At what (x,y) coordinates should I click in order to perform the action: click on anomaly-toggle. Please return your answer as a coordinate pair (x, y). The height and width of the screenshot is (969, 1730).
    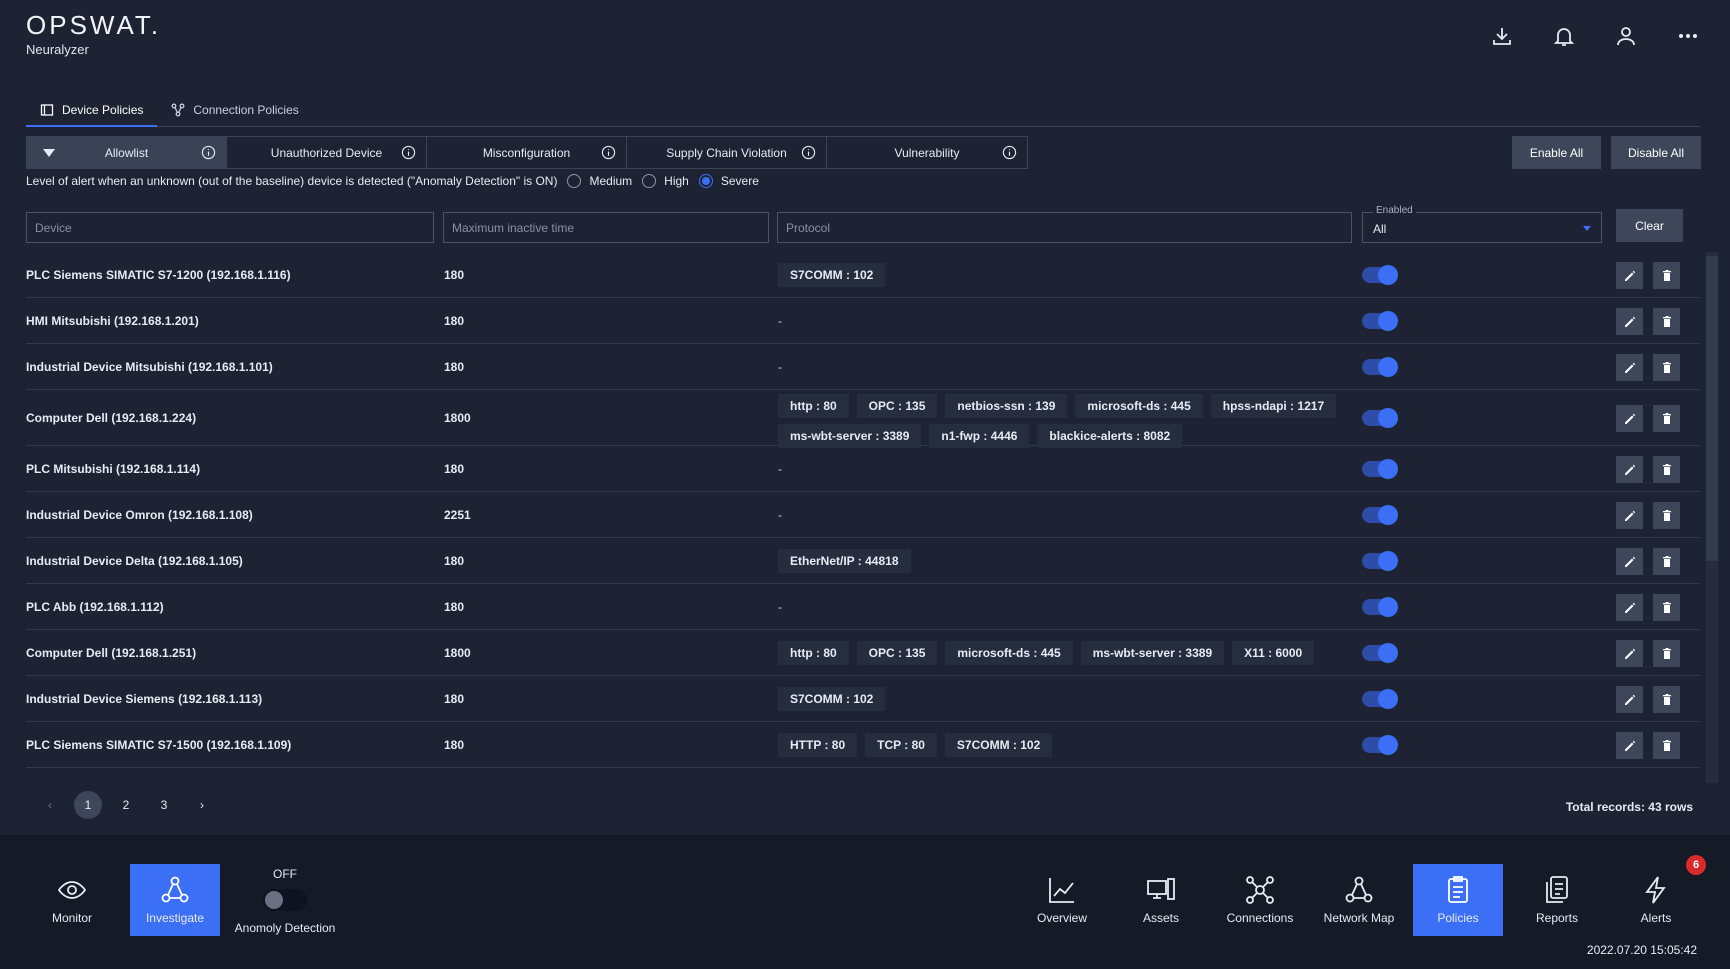
    Looking at the image, I should click on (285, 900).